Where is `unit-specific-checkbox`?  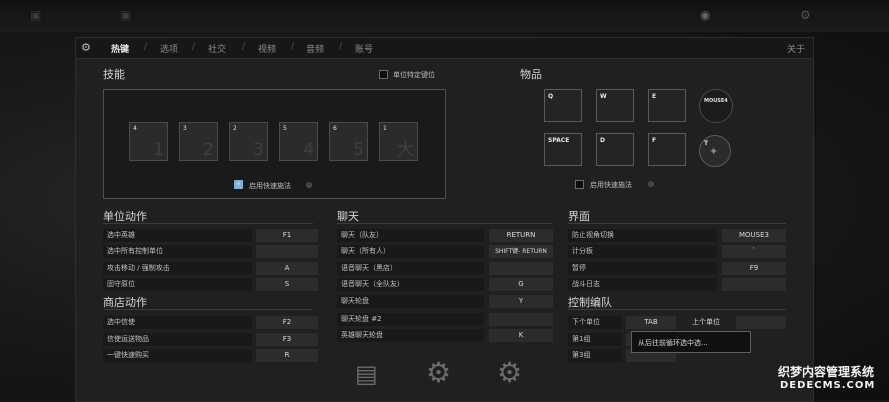
unit-specific-checkbox is located at coordinates (383, 74).